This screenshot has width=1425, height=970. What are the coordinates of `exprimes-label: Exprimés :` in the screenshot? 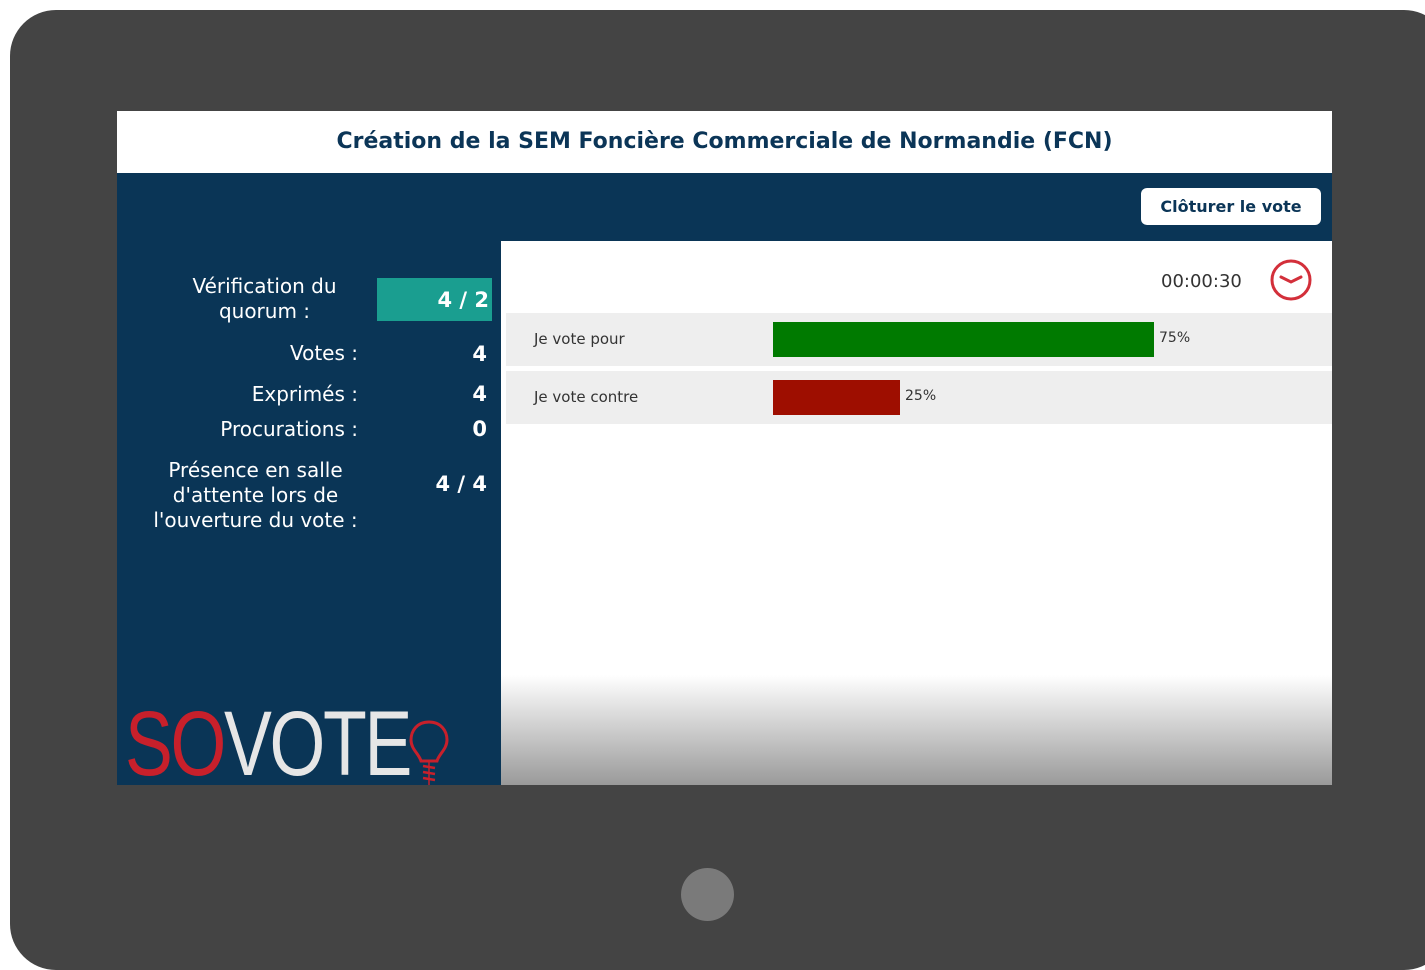 It's located at (304, 394).